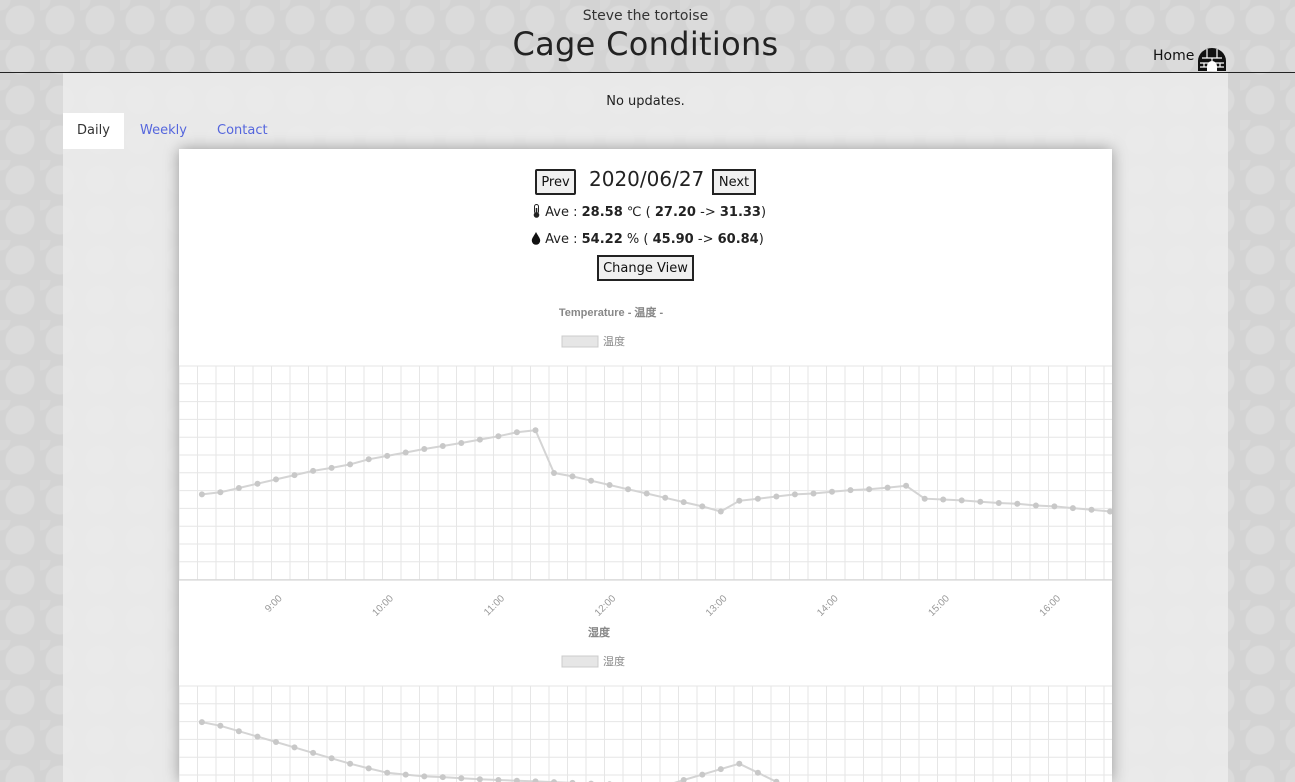 The height and width of the screenshot is (782, 1295). Describe the element at coordinates (663, 606) in the screenshot. I see `temperature-x-axis: 9:00 10:00 11:00 12:00 13:00 14:00 15:00 16:00` at that location.